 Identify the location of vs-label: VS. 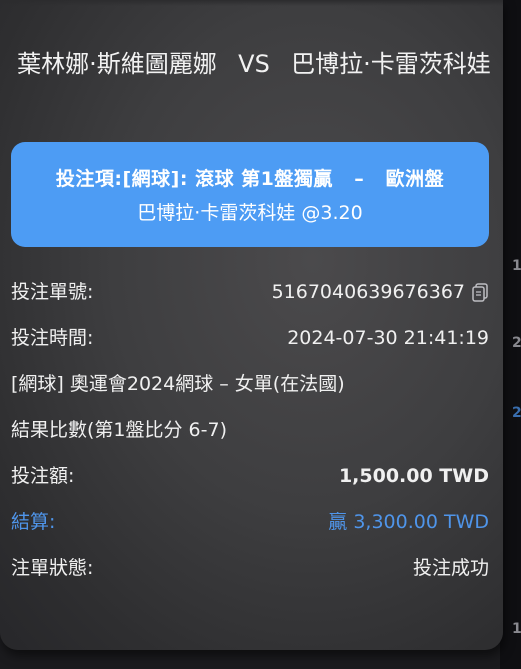
(254, 64).